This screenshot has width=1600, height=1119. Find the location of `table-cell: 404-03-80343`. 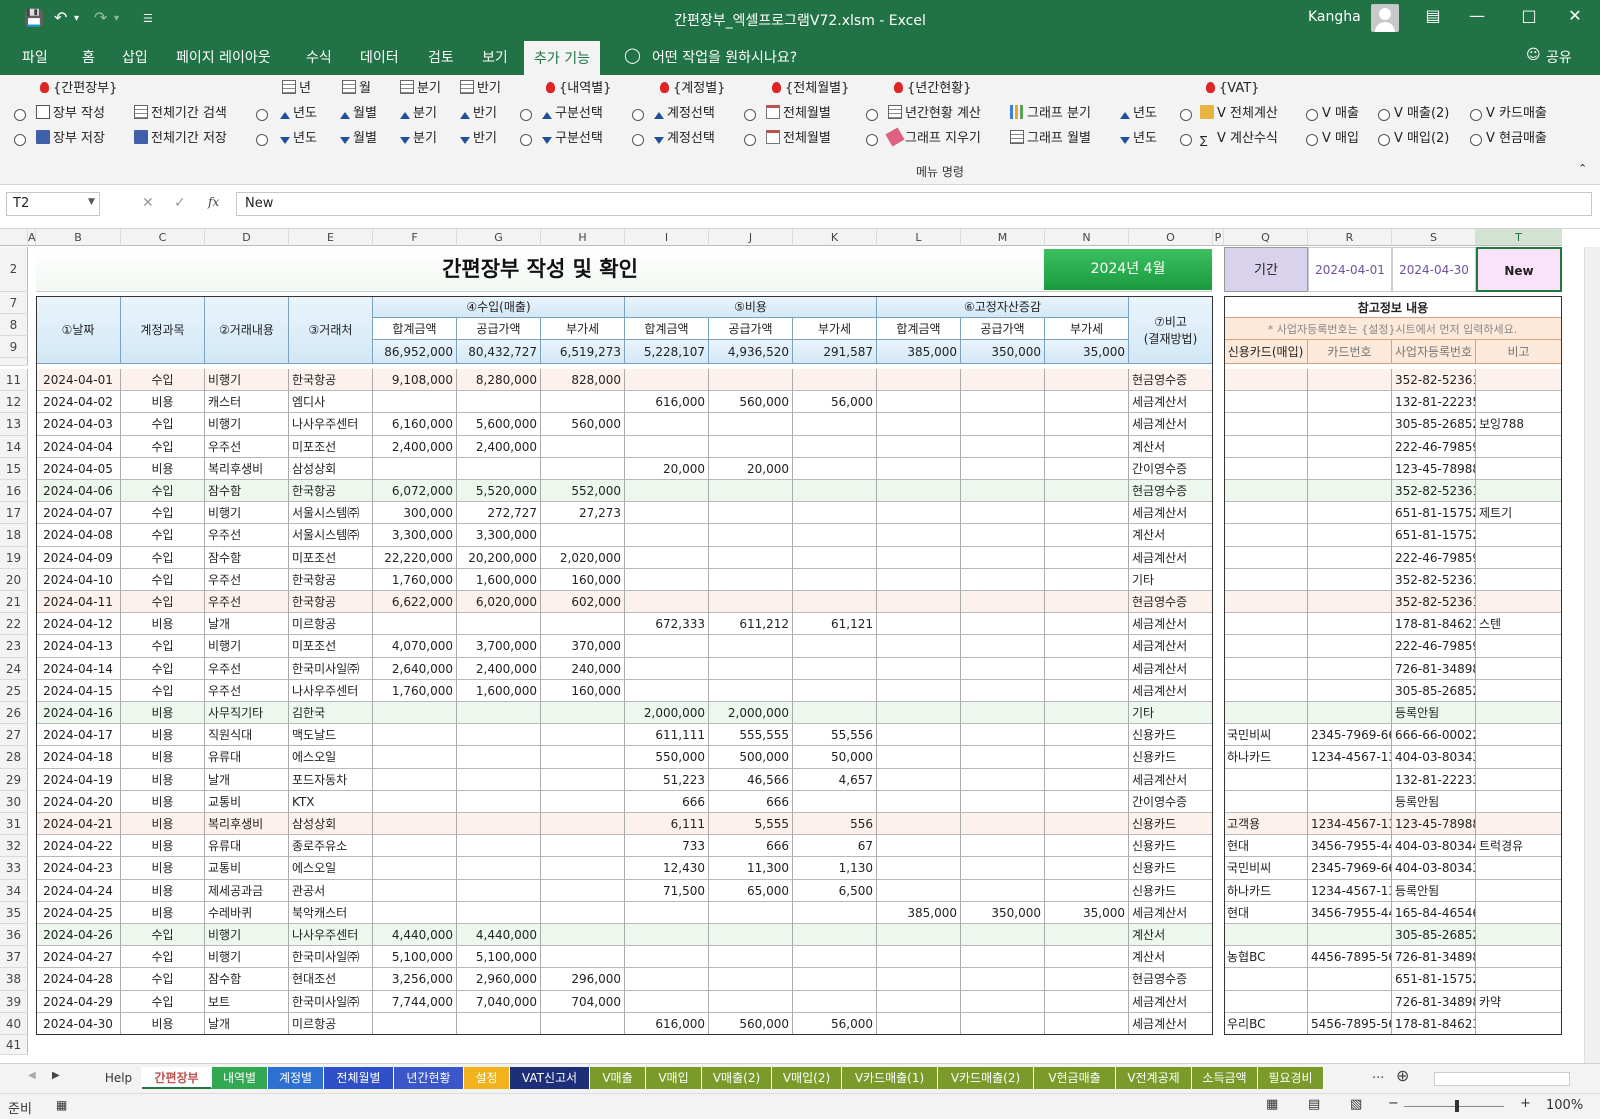

table-cell: 404-03-80343 is located at coordinates (1434, 757).